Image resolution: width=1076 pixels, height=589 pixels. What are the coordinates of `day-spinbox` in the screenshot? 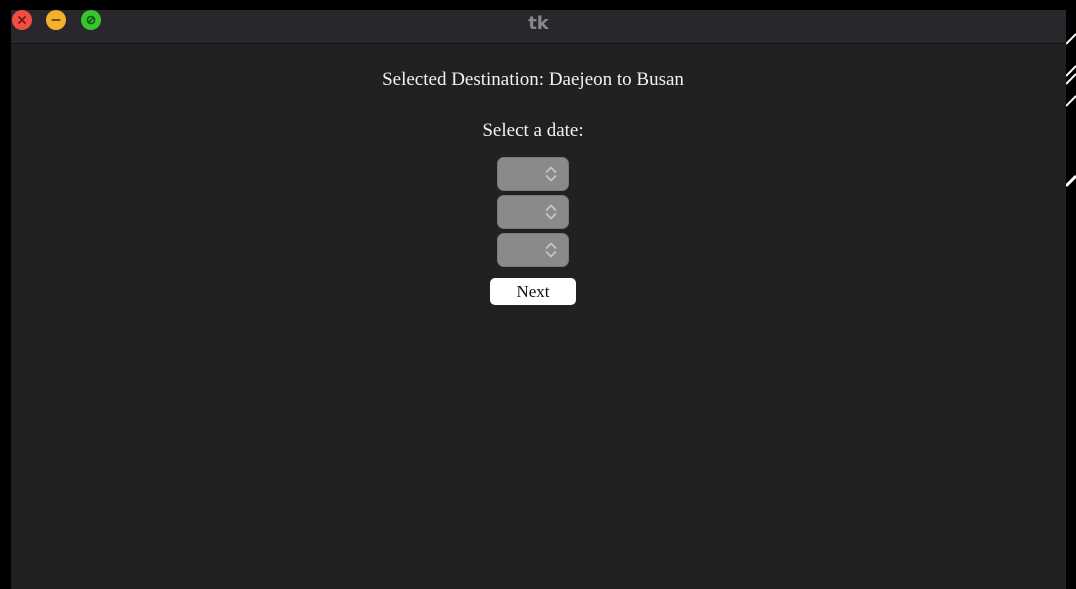 It's located at (533, 250).